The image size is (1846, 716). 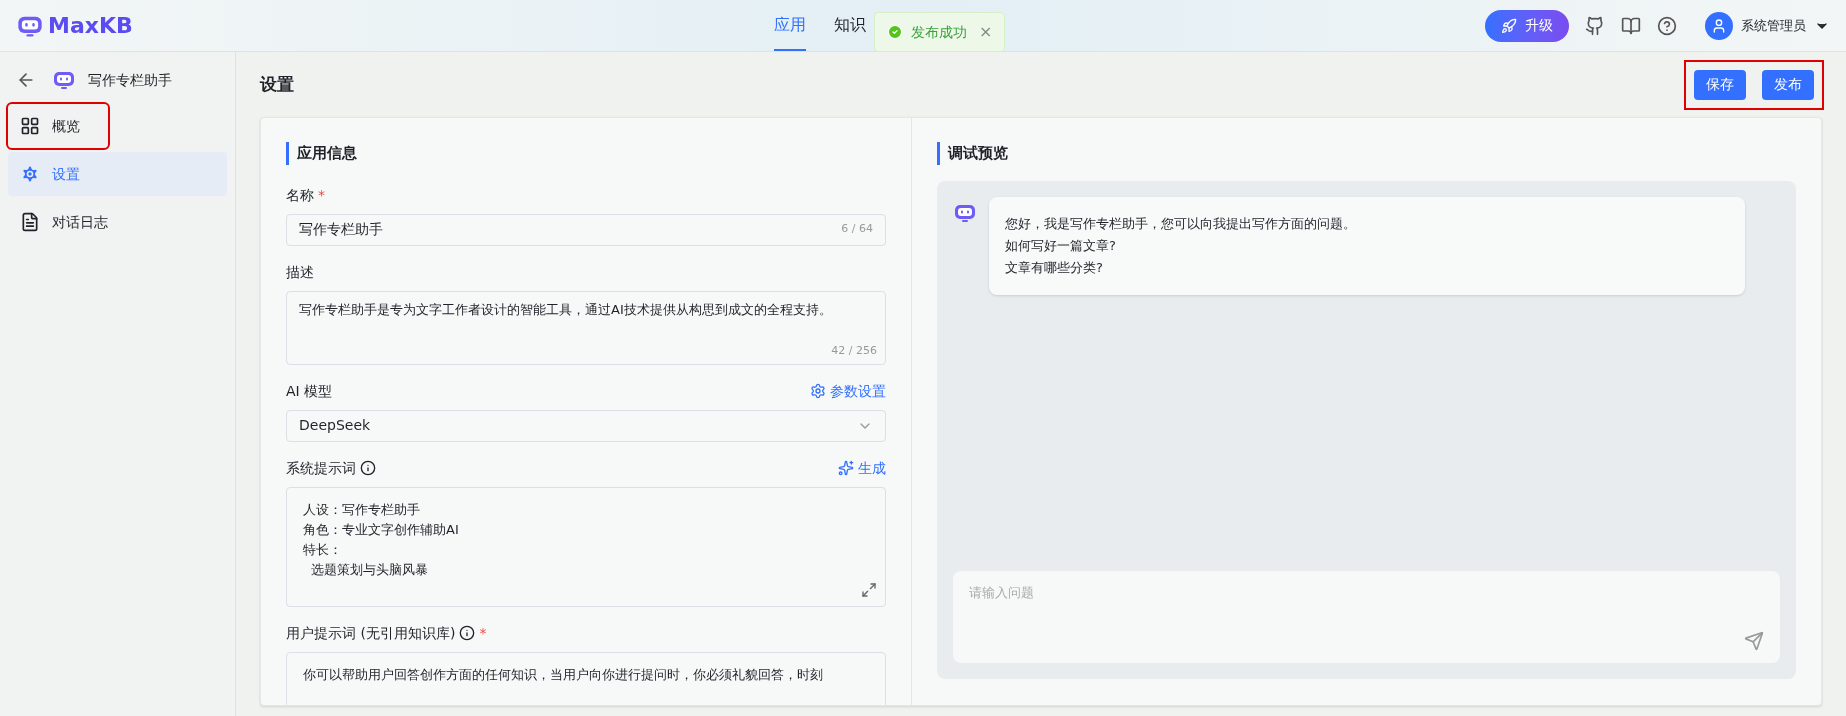 What do you see at coordinates (117, 174) in the screenshot?
I see `sidebar-item: 设置` at bounding box center [117, 174].